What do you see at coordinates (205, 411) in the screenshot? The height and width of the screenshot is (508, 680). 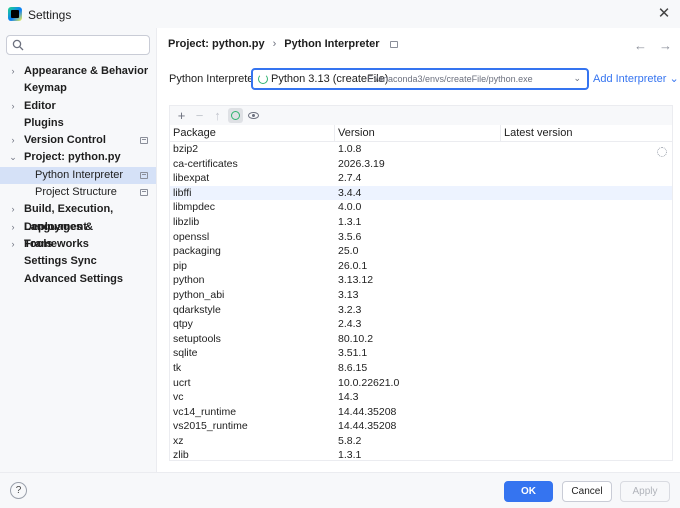 I see `package-name-cell: vc14_runtime` at bounding box center [205, 411].